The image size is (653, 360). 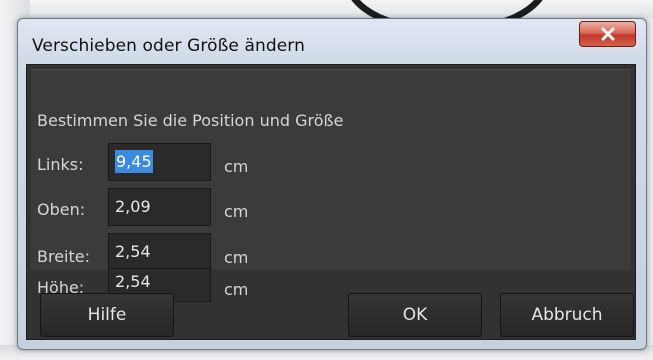 I want to click on width-input: 2,54, so click(x=159, y=252).